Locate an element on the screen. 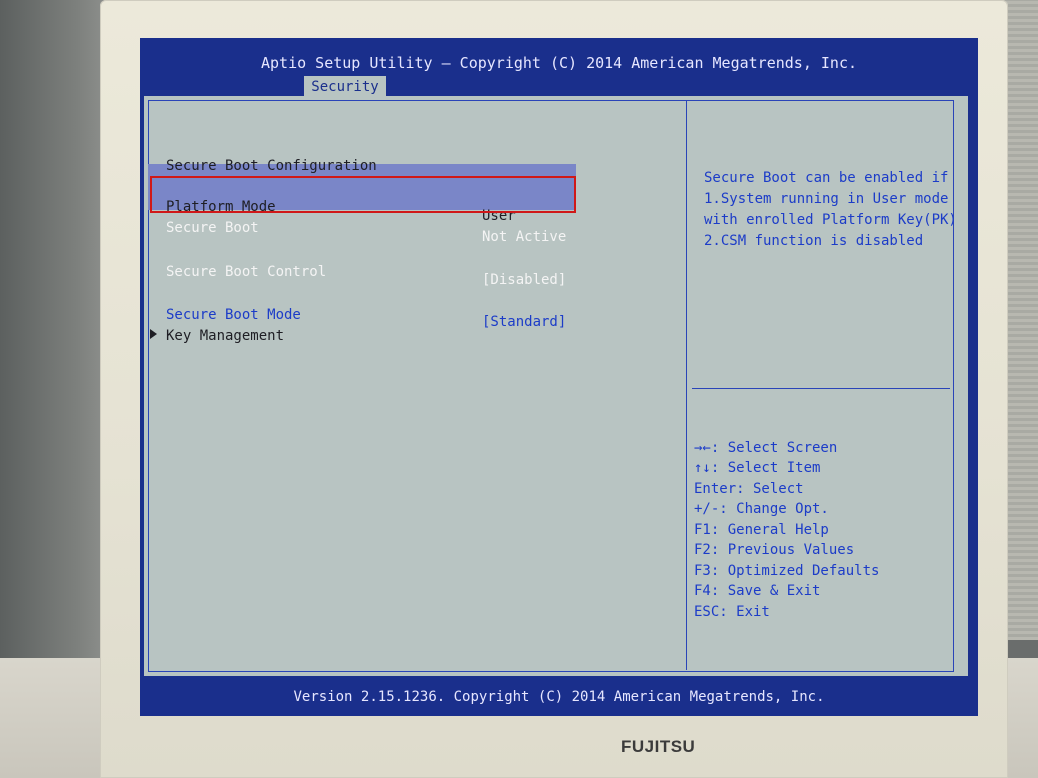 The height and width of the screenshot is (778, 1038). secure-boot-value: Not Active is located at coordinates (524, 237).